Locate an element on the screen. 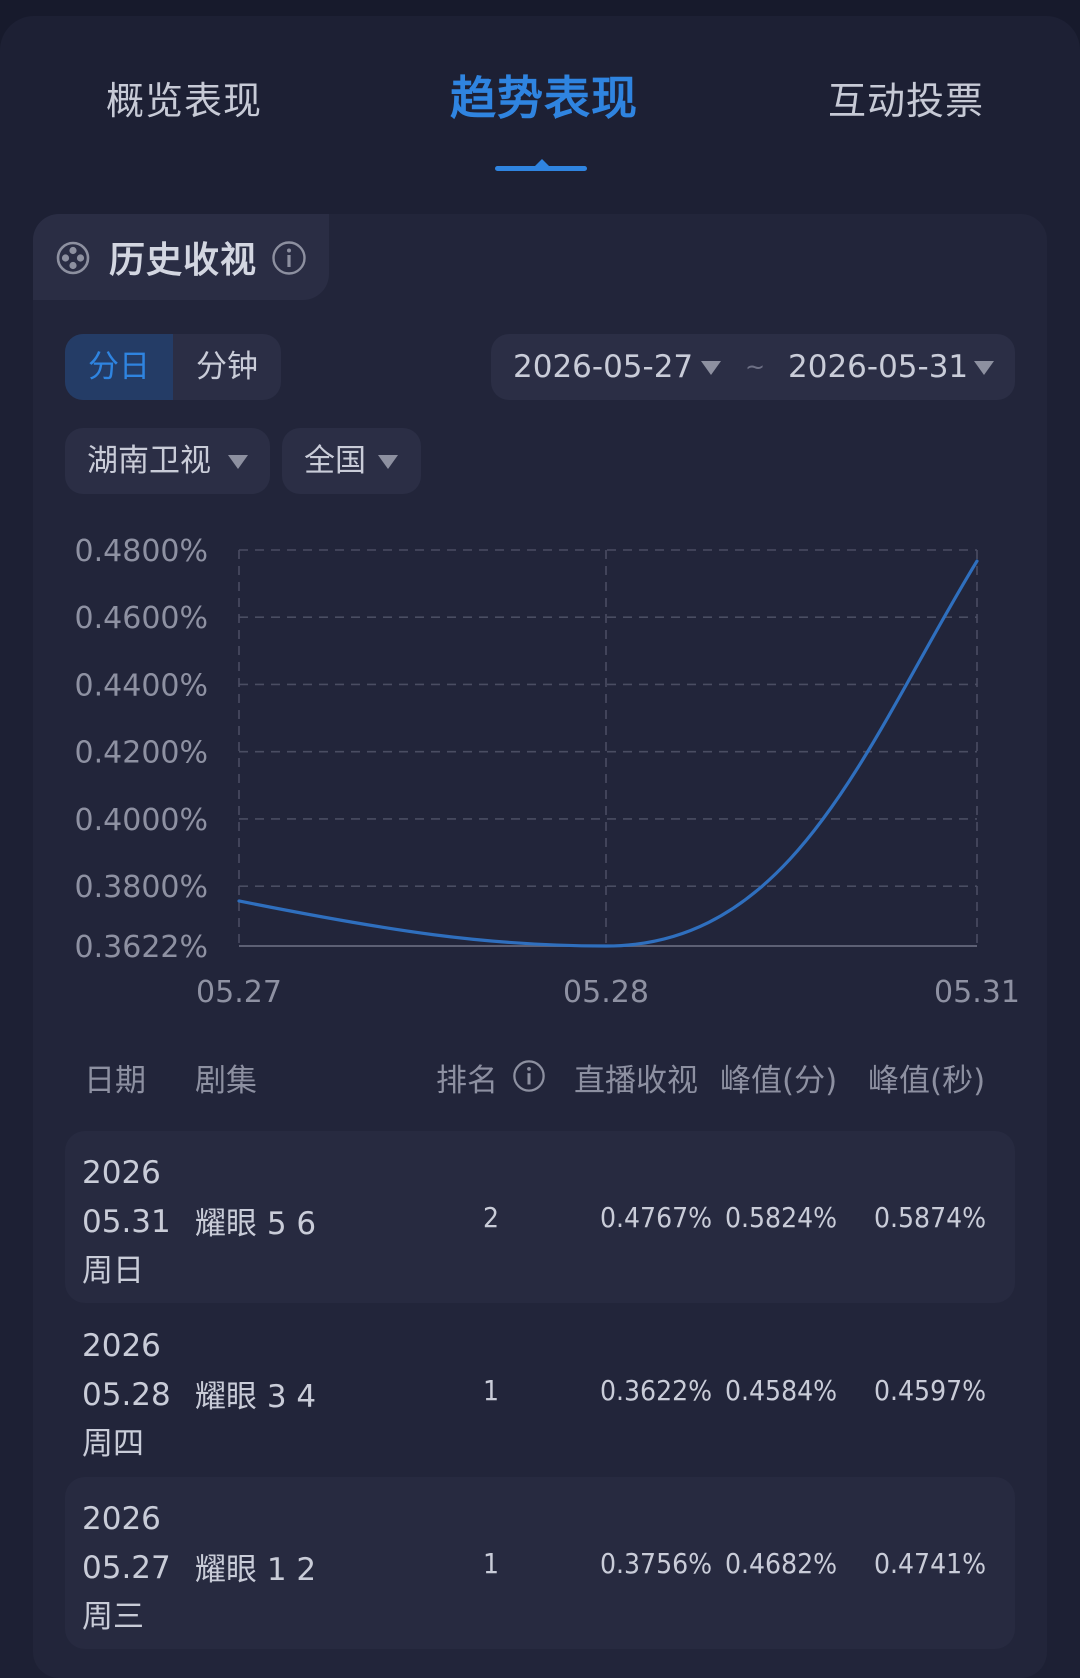 Image resolution: width=1080 pixels, height=1678 pixels. granularity-toggle: 分日 分钟 is located at coordinates (173, 367).